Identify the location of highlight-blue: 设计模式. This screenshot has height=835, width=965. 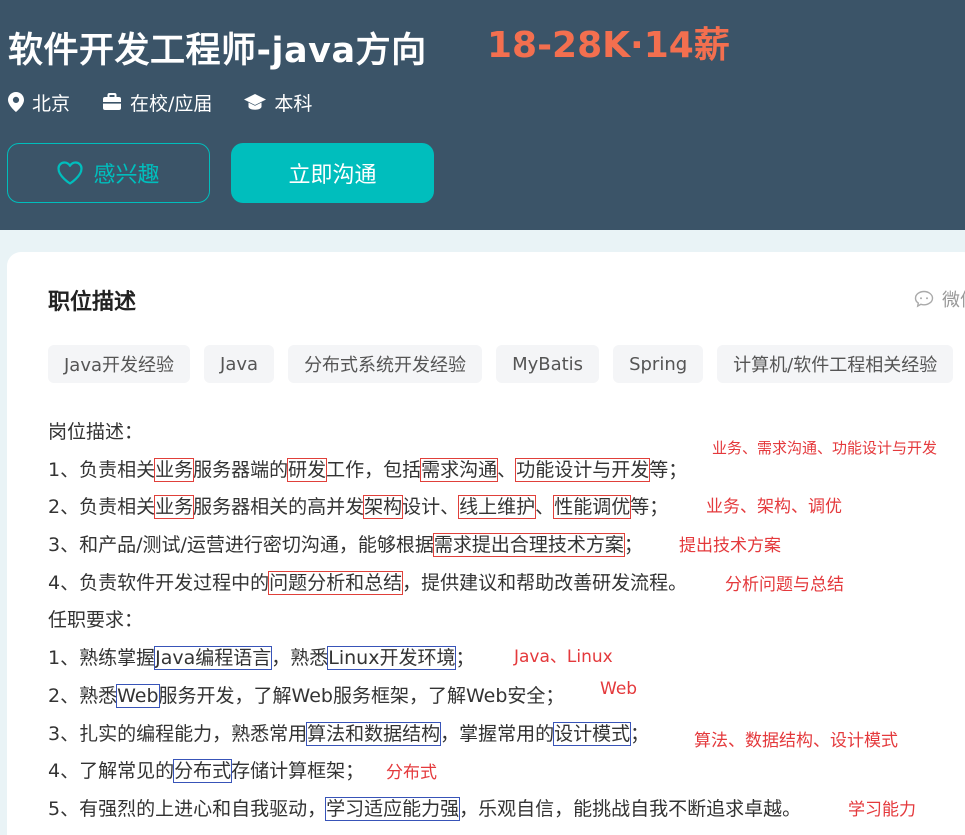
(592, 733).